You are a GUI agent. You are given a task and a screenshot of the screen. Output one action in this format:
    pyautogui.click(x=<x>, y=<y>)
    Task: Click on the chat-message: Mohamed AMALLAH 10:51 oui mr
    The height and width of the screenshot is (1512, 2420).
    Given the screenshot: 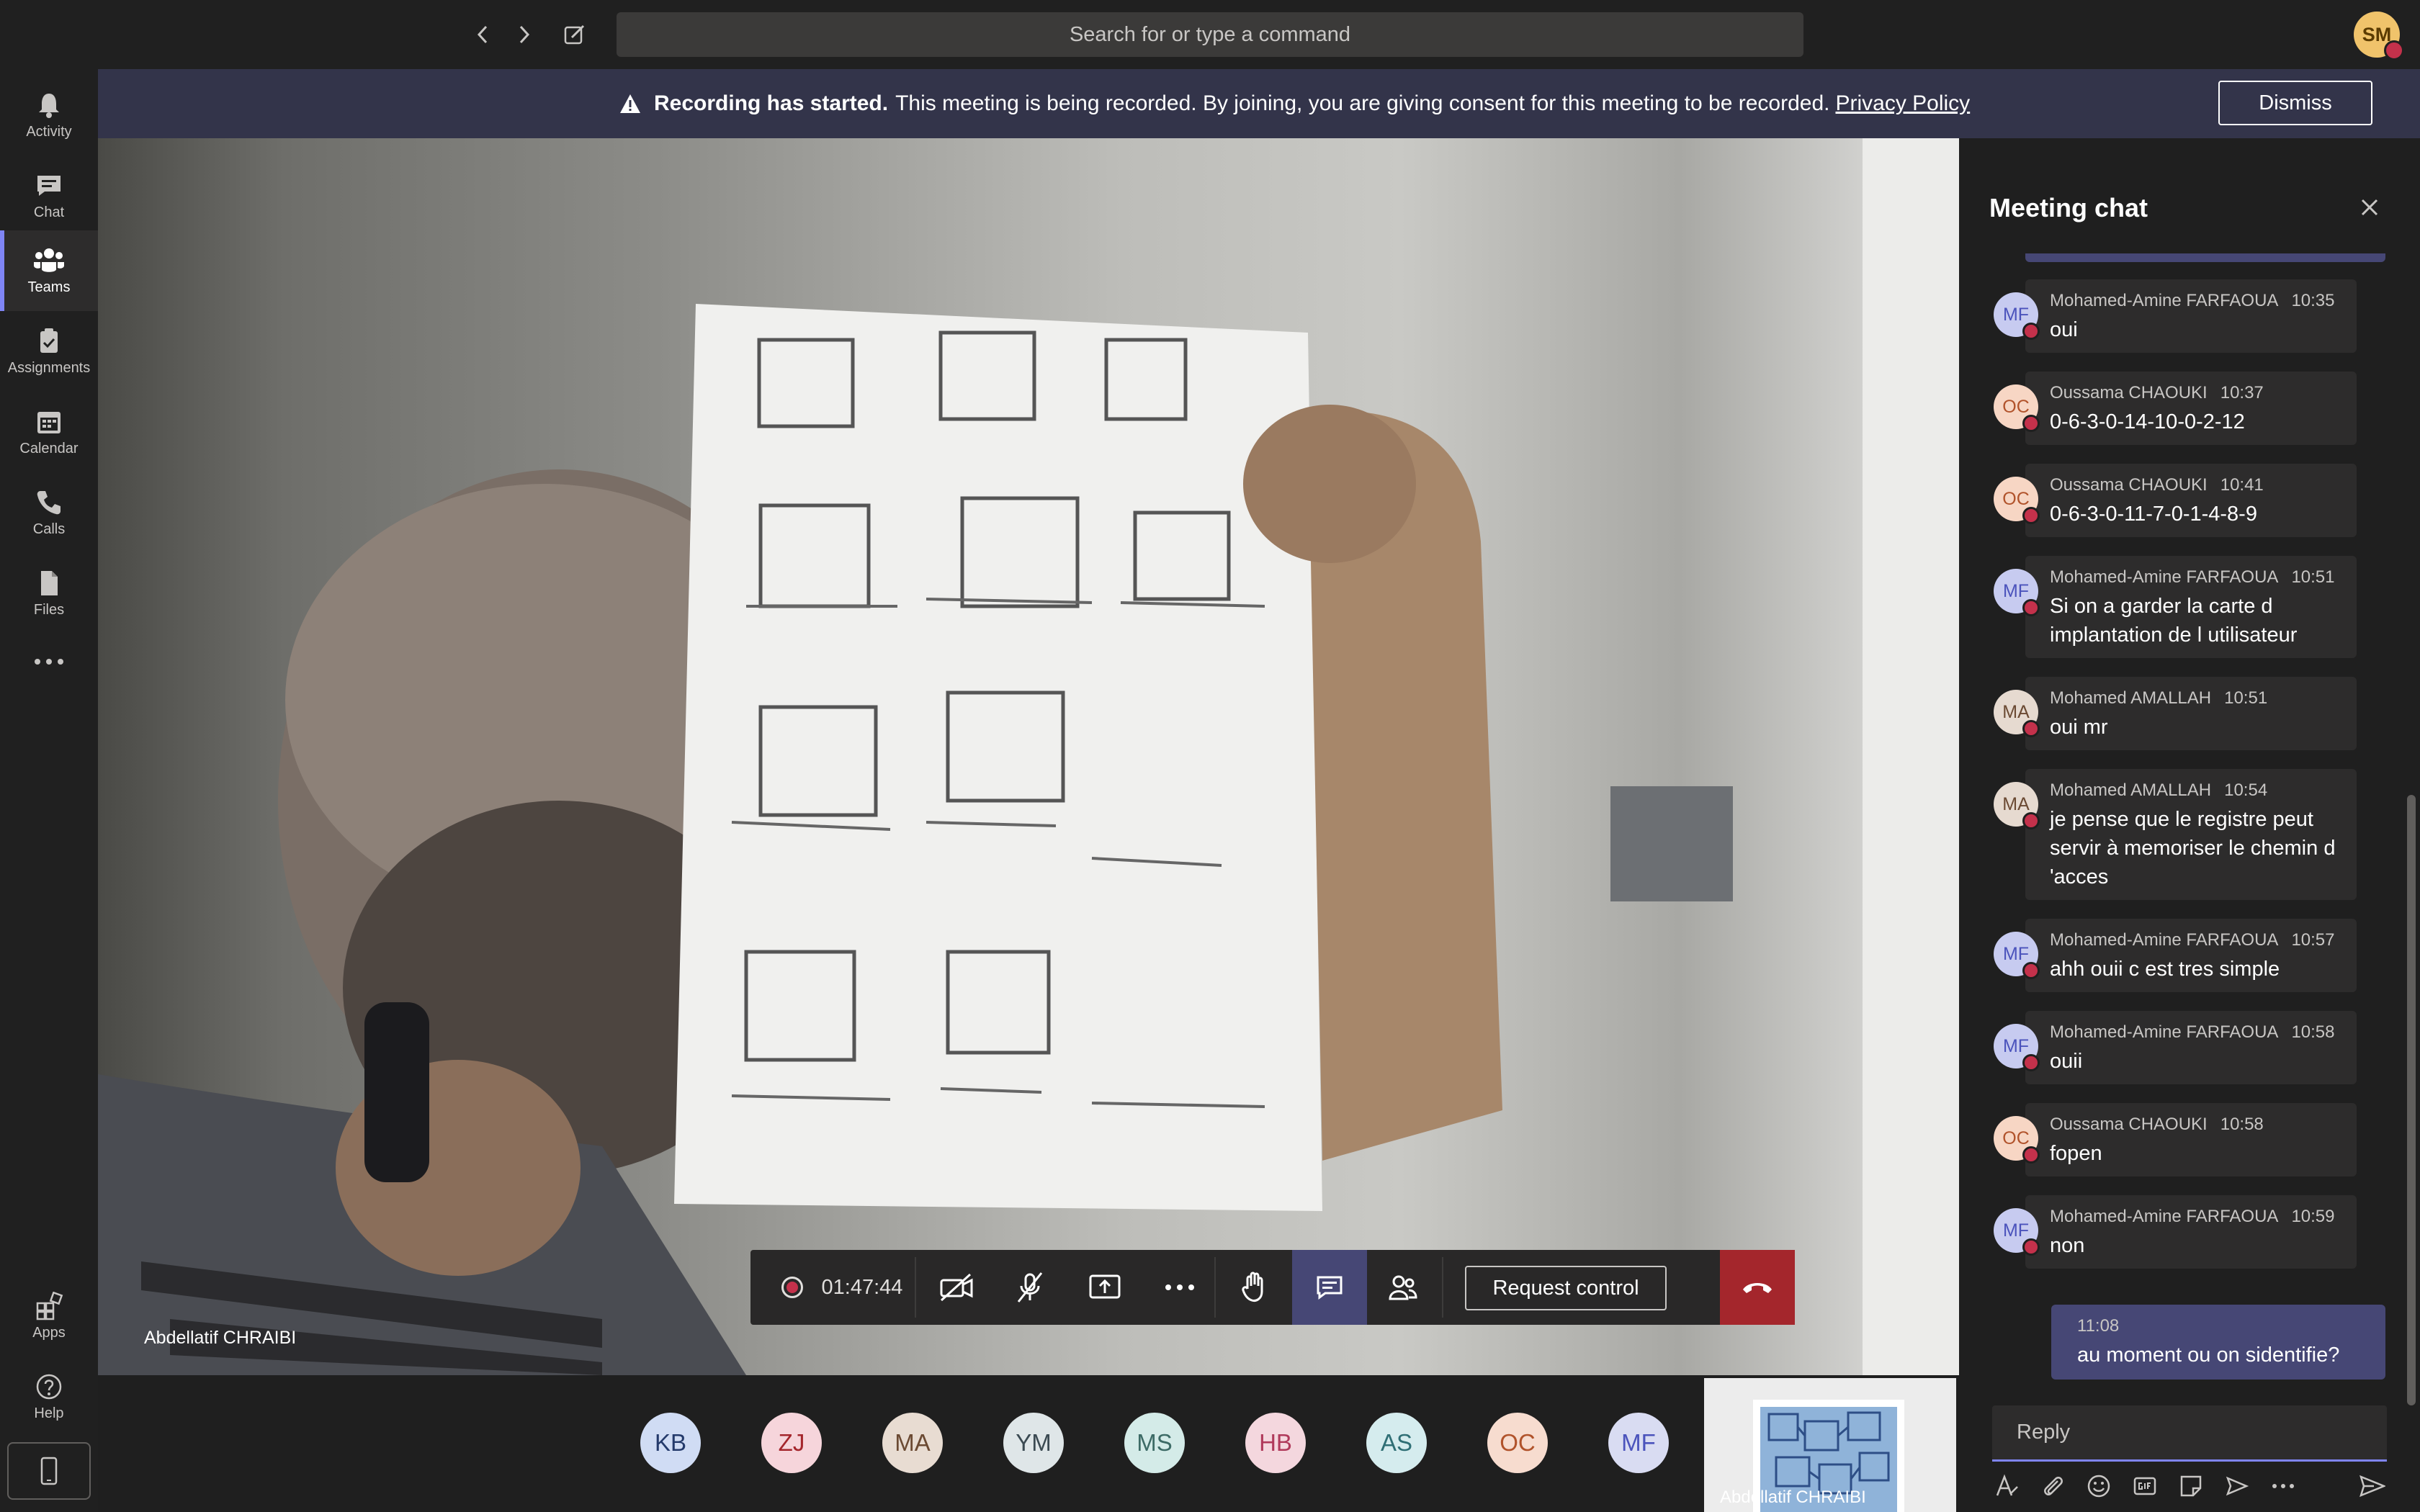 What is the action you would take?
    pyautogui.click(x=2191, y=713)
    